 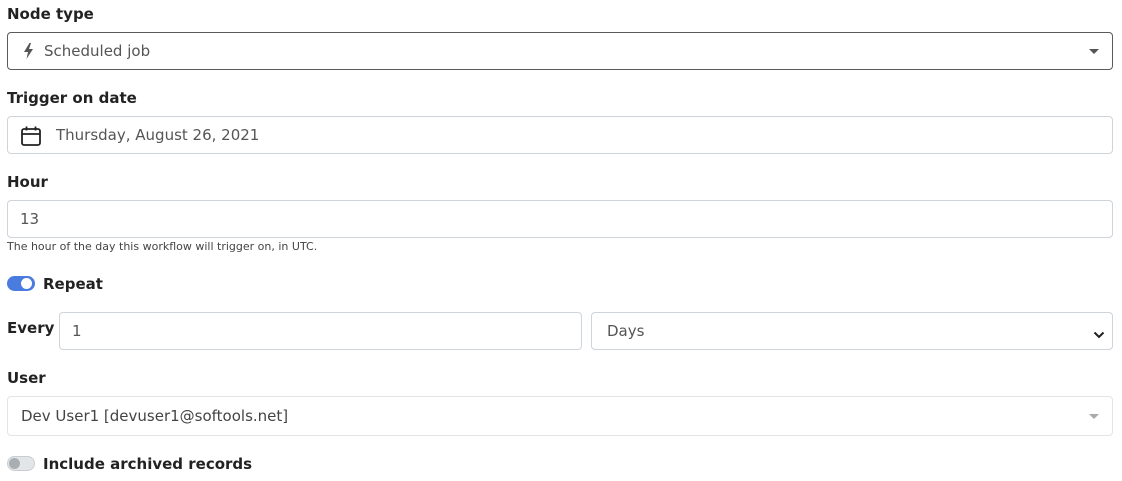 I want to click on node-type-label: Node type, so click(x=50, y=14).